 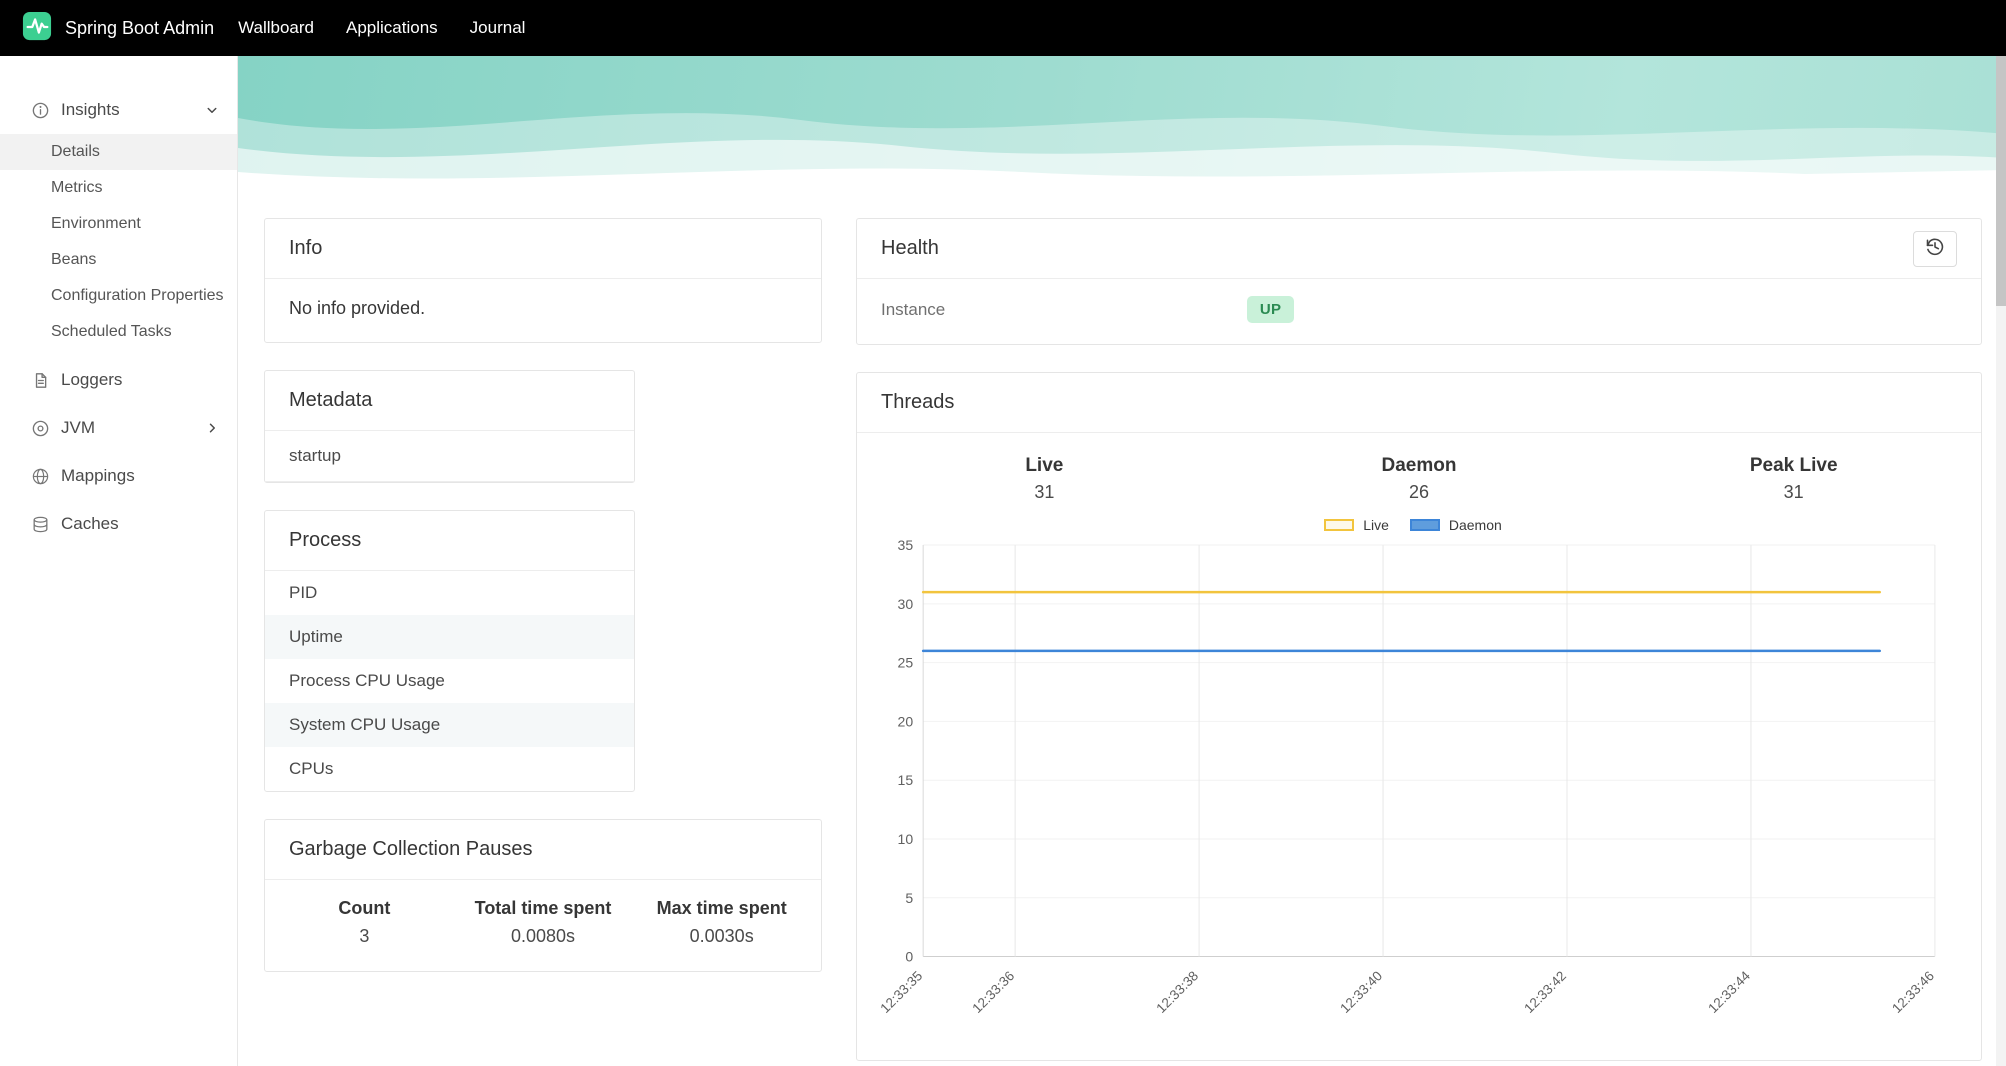 I want to click on svg-text: 20, so click(x=906, y=721).